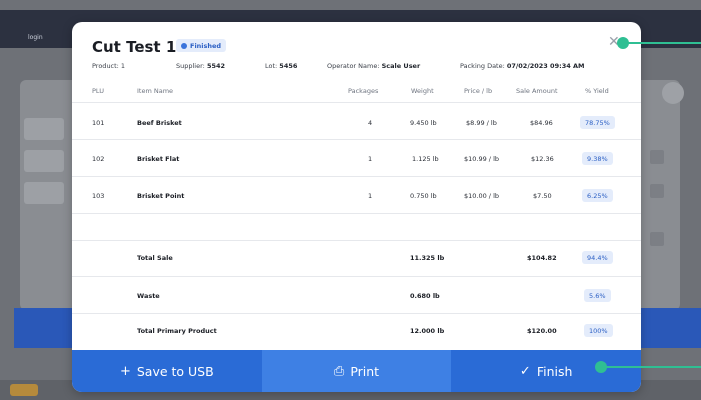 This screenshot has width=701, height=400. I want to click on row-sale-amount: $12.36, so click(542, 159).